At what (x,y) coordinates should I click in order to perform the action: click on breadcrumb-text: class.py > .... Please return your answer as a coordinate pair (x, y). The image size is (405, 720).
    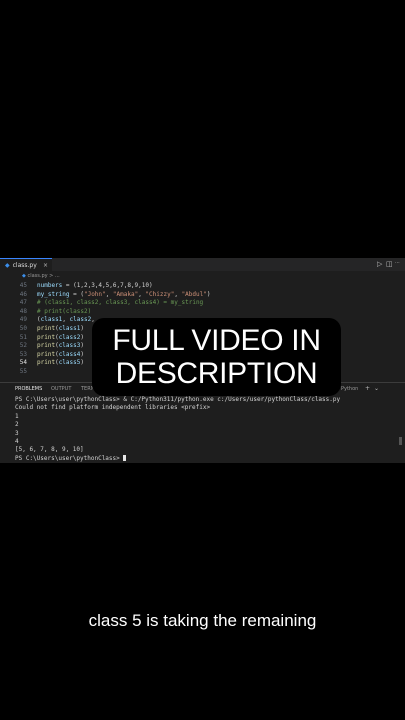
    Looking at the image, I should click on (43, 276).